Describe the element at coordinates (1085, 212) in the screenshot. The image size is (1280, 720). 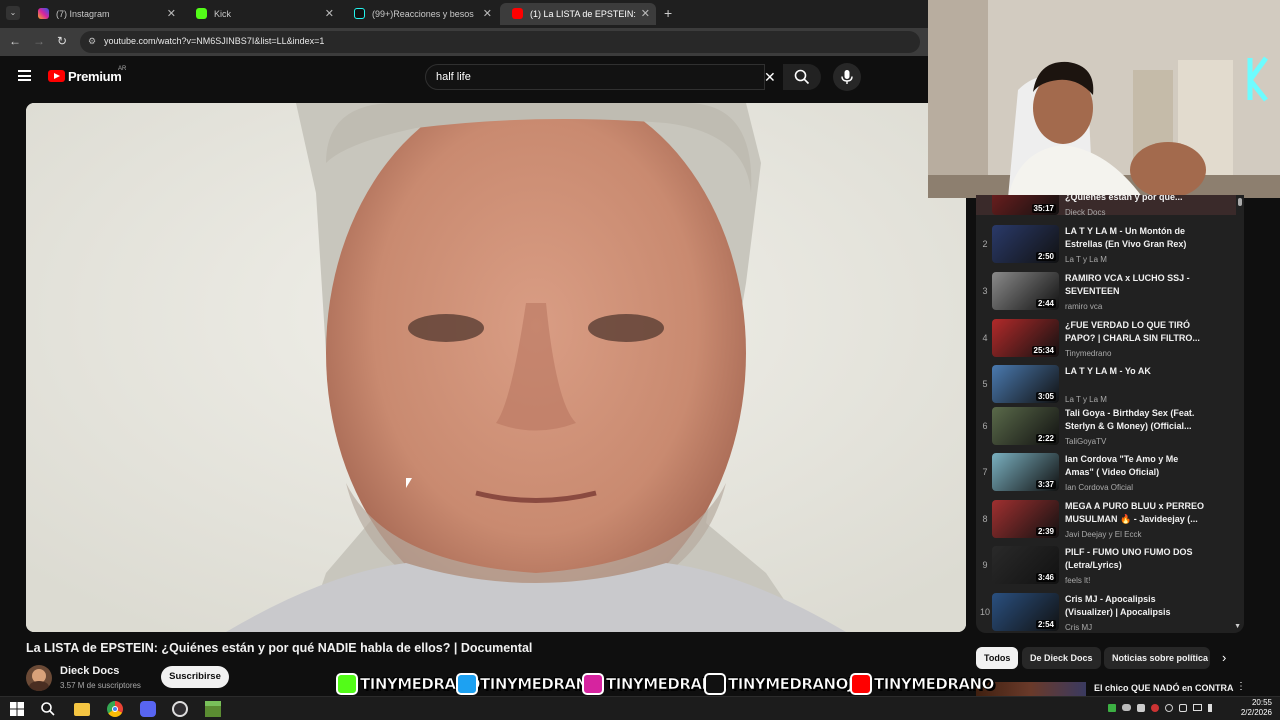
I see `playlist-item-channel: Dieck Docs` at that location.